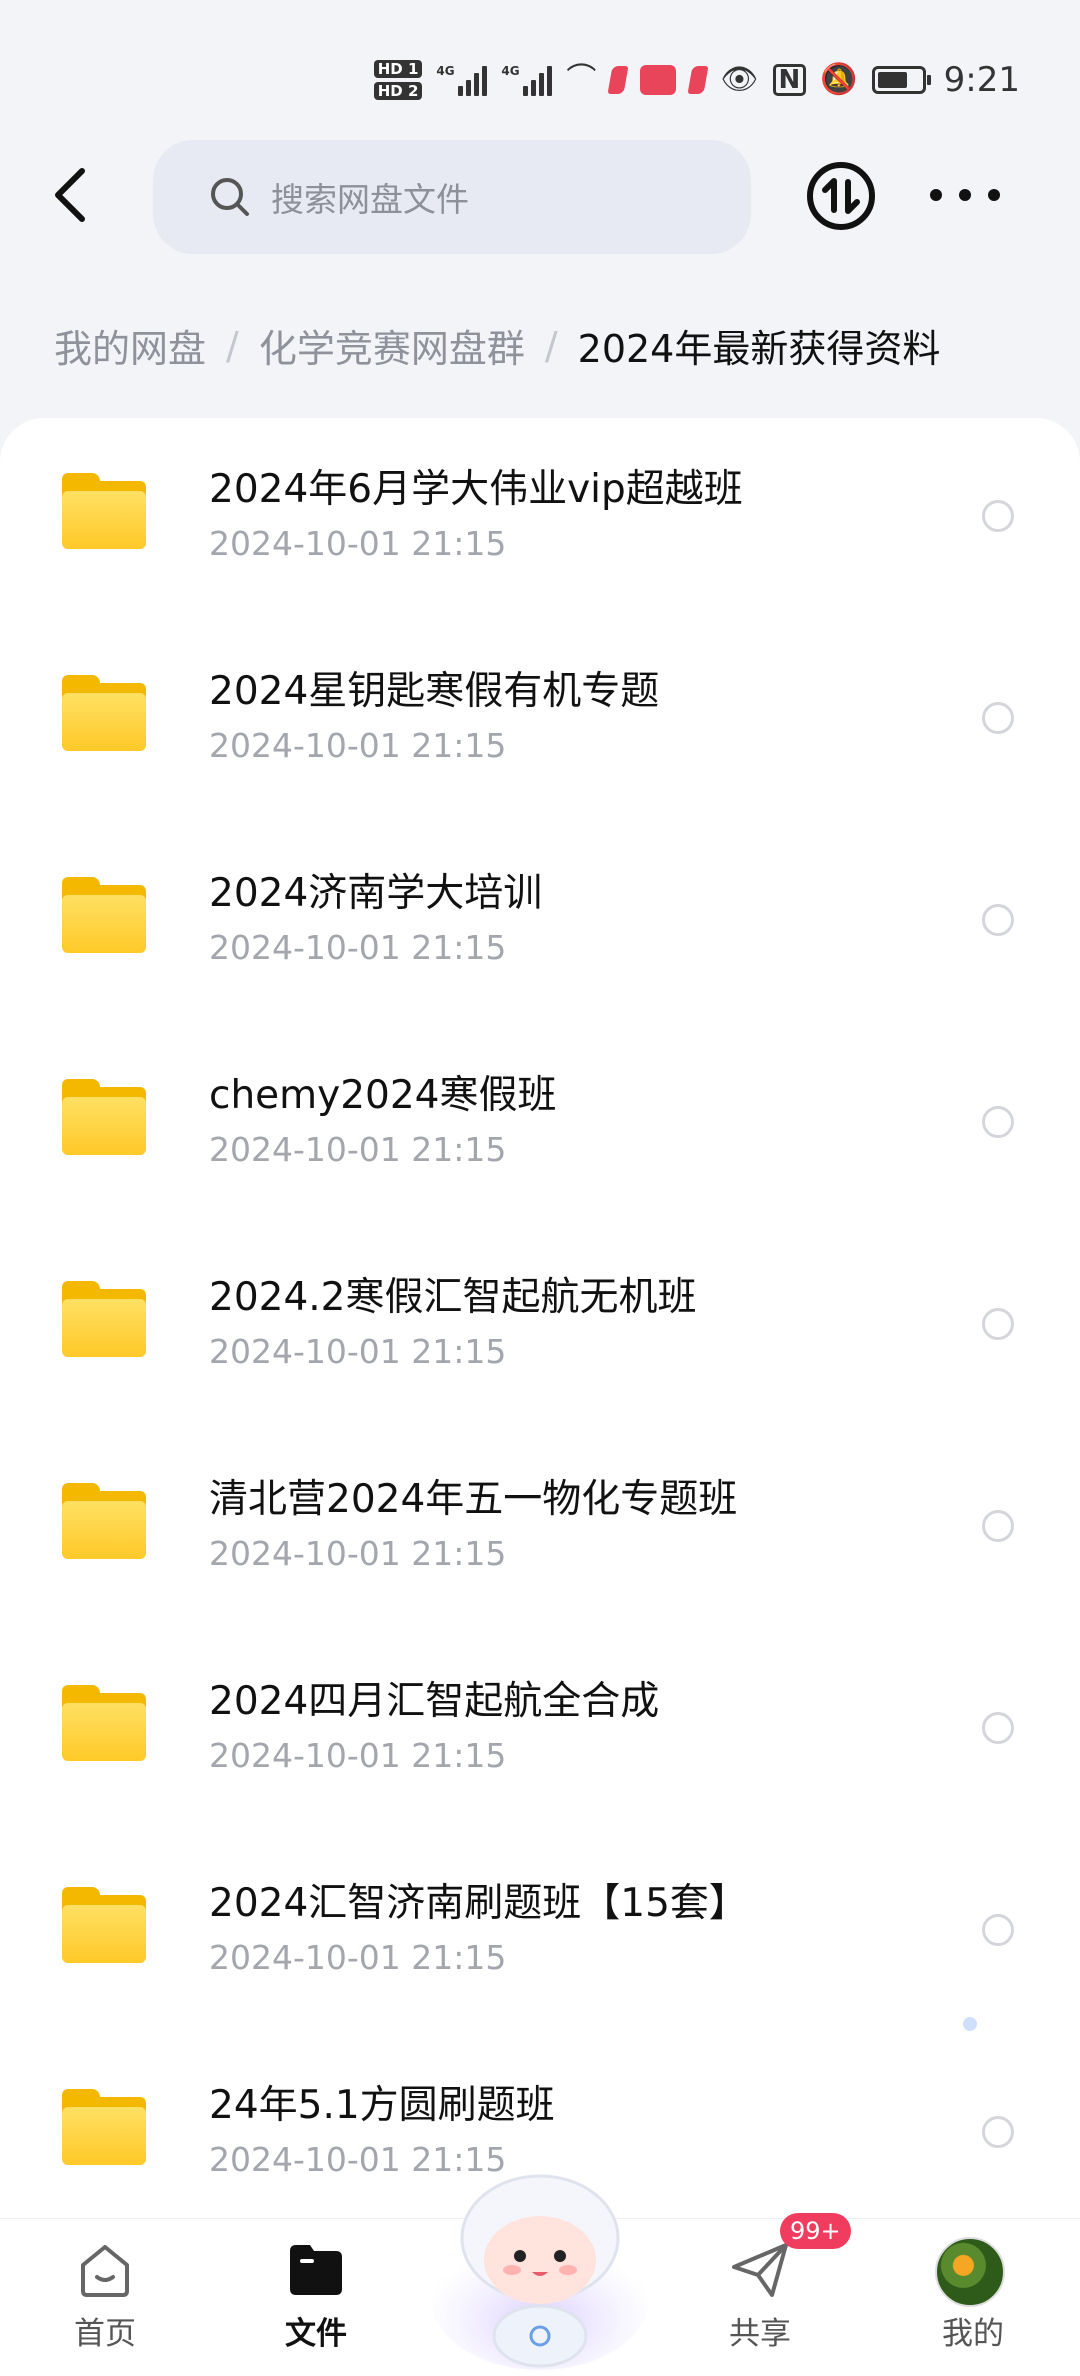 The image size is (1080, 2376). What do you see at coordinates (739, 79) in the screenshot?
I see `eye-icon: 👁` at bounding box center [739, 79].